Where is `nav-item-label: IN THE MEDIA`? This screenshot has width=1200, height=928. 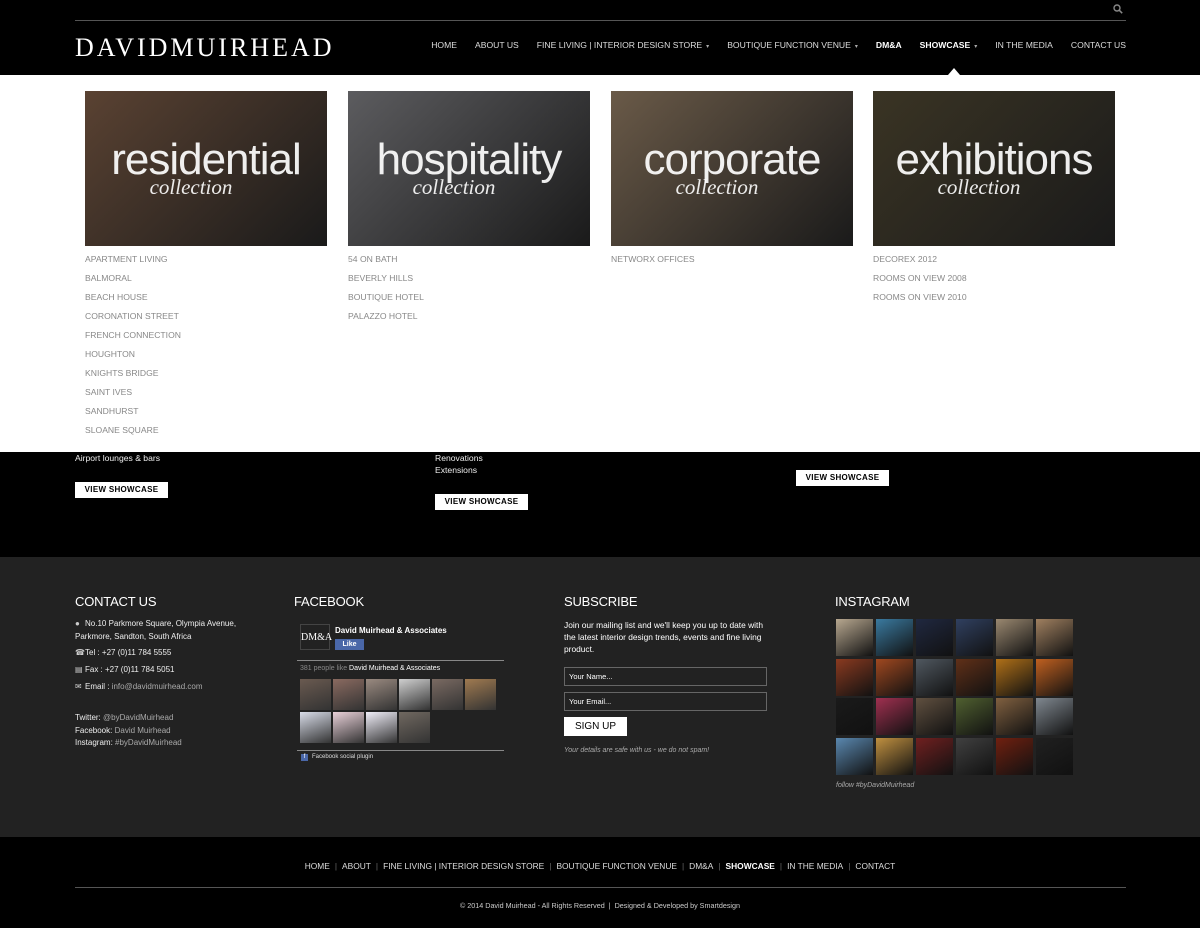
nav-item-label: IN THE MEDIA is located at coordinates (1024, 45).